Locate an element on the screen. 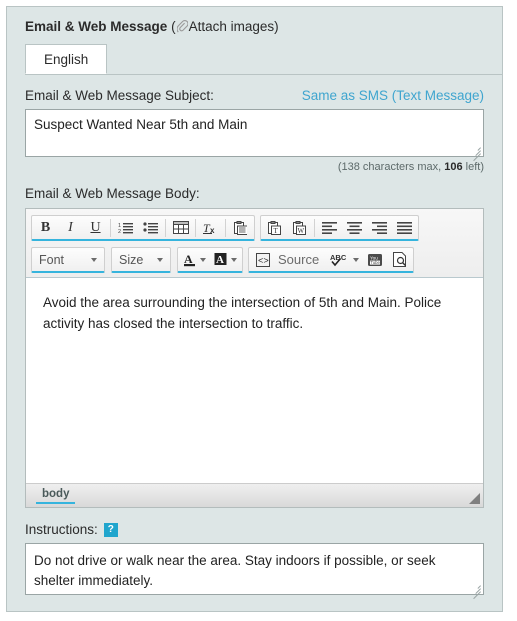  element-path-body: body is located at coordinates (56, 496).